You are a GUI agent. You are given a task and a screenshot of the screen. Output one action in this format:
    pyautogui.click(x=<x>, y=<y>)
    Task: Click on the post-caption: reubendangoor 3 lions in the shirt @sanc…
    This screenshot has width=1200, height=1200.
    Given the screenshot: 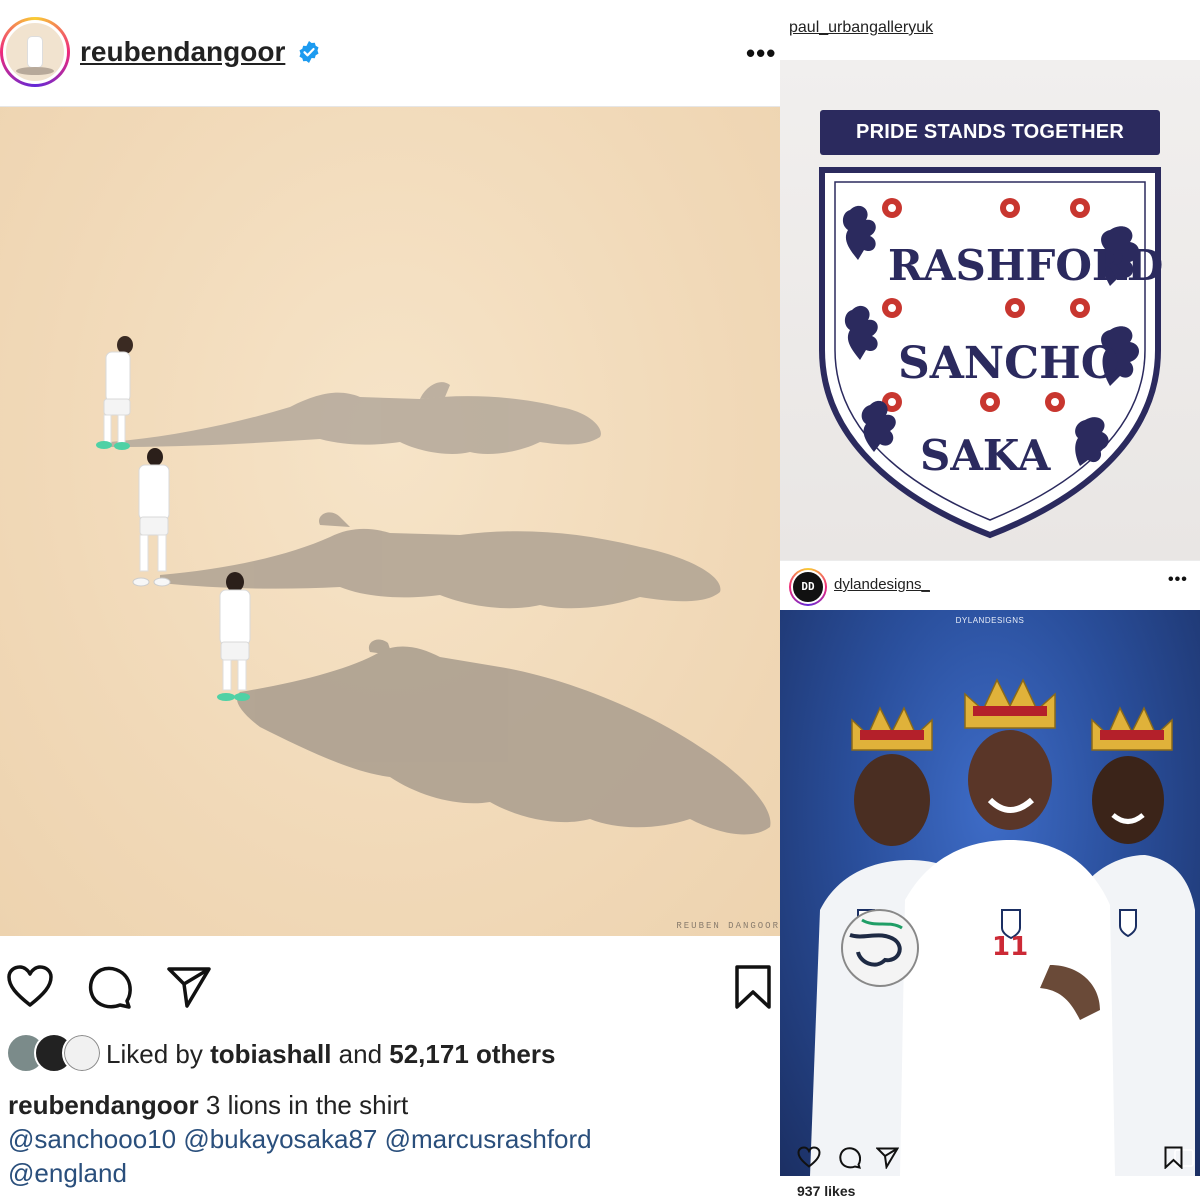 What is the action you would take?
    pyautogui.click(x=393, y=1139)
    